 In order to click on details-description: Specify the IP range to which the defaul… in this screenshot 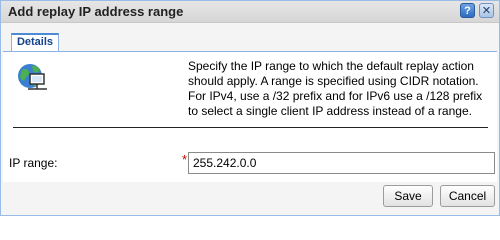, I will do `click(335, 88)`.